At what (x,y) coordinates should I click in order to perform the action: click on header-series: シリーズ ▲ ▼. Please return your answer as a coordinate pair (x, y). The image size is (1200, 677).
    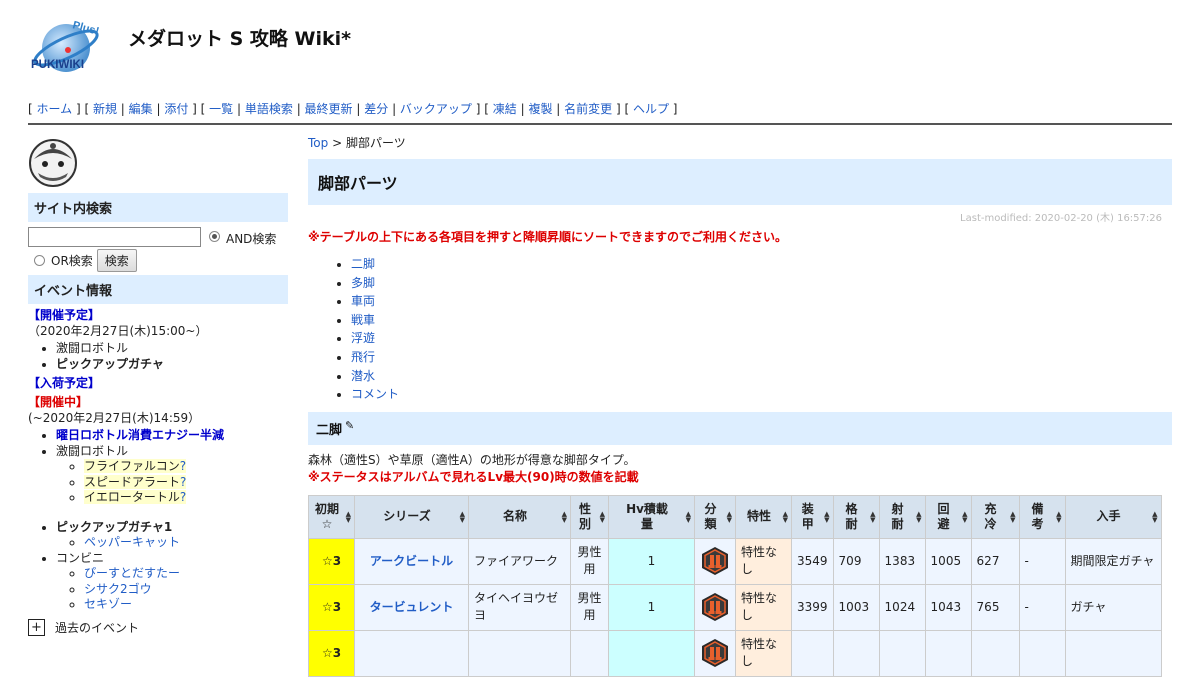
    Looking at the image, I should click on (411, 516).